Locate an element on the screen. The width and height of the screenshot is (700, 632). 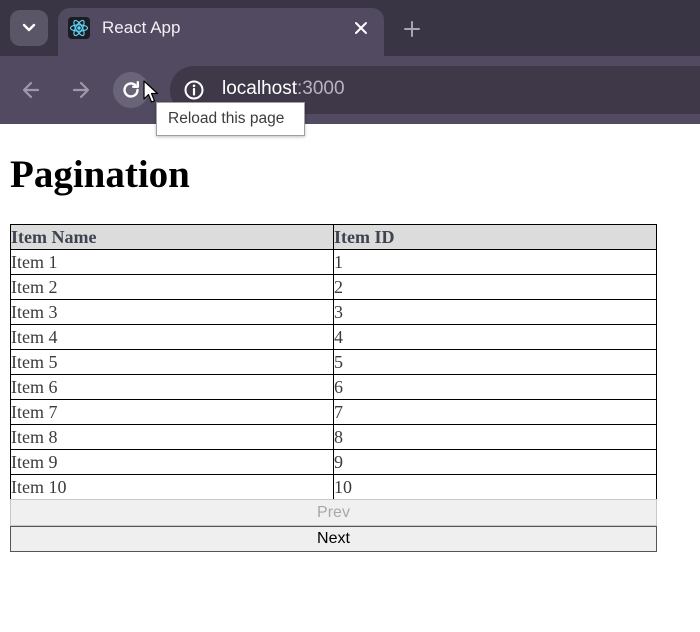
arrow-left-icon is located at coordinates (31, 90).